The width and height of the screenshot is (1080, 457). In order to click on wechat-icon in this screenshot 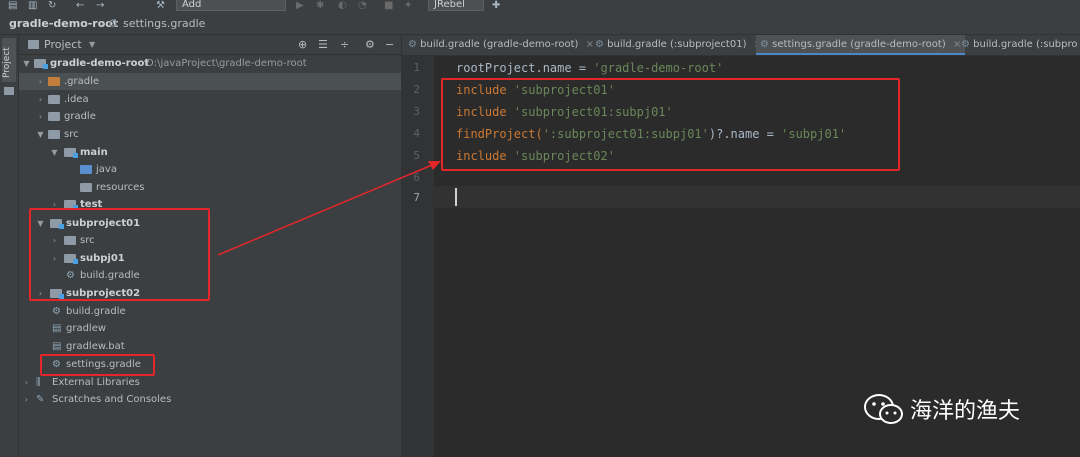, I will do `click(883, 409)`.